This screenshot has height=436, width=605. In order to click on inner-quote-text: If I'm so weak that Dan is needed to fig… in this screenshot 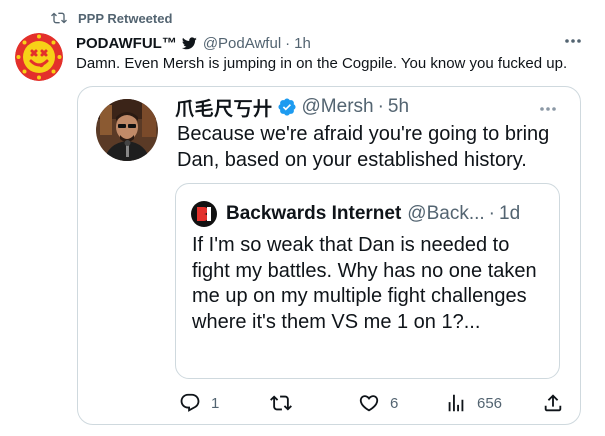, I will do `click(364, 283)`.